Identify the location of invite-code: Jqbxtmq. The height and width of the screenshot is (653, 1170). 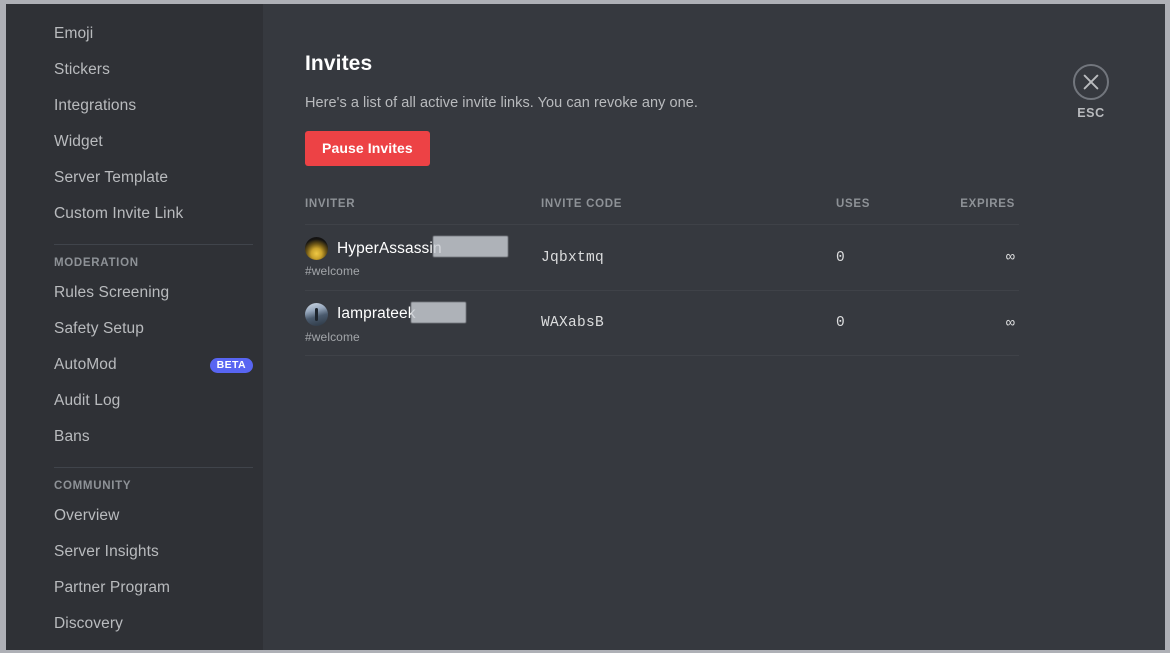
(573, 257).